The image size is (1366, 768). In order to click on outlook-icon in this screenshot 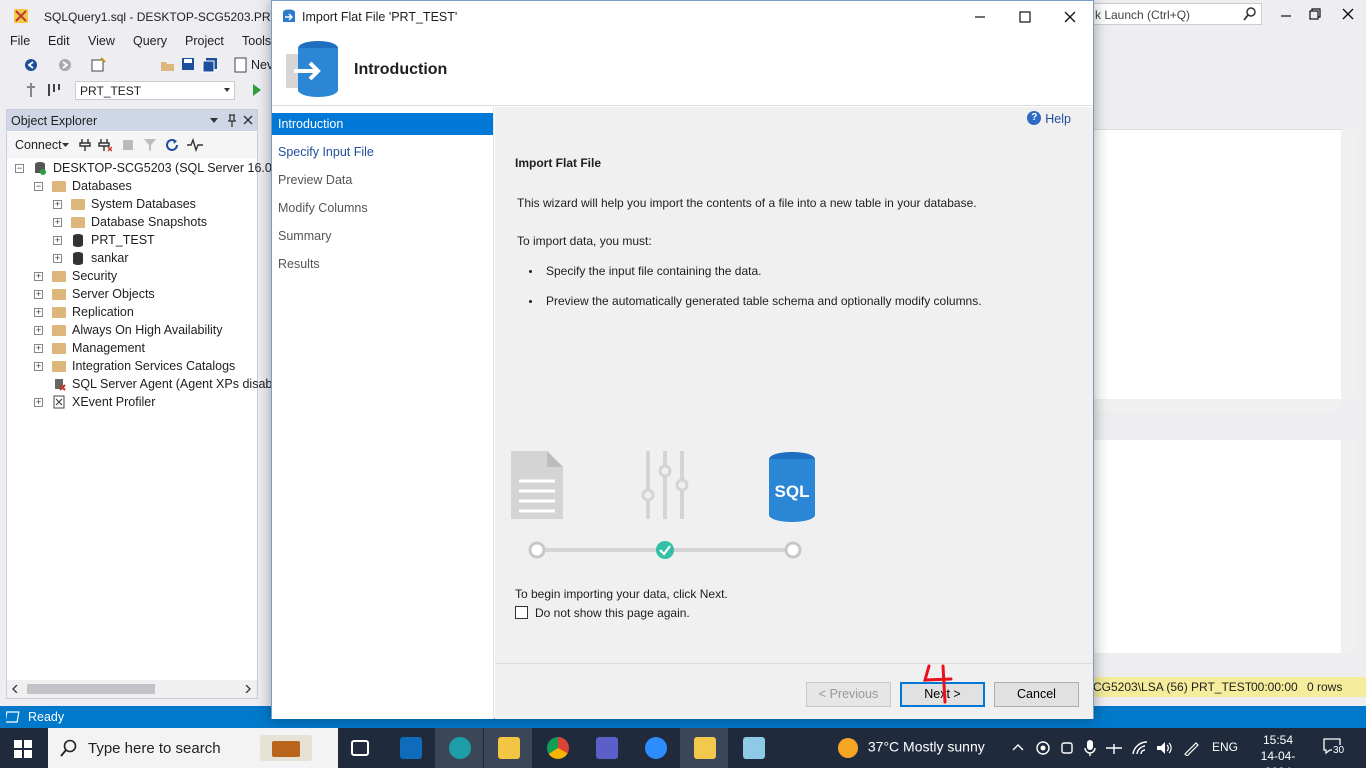, I will do `click(410, 748)`.